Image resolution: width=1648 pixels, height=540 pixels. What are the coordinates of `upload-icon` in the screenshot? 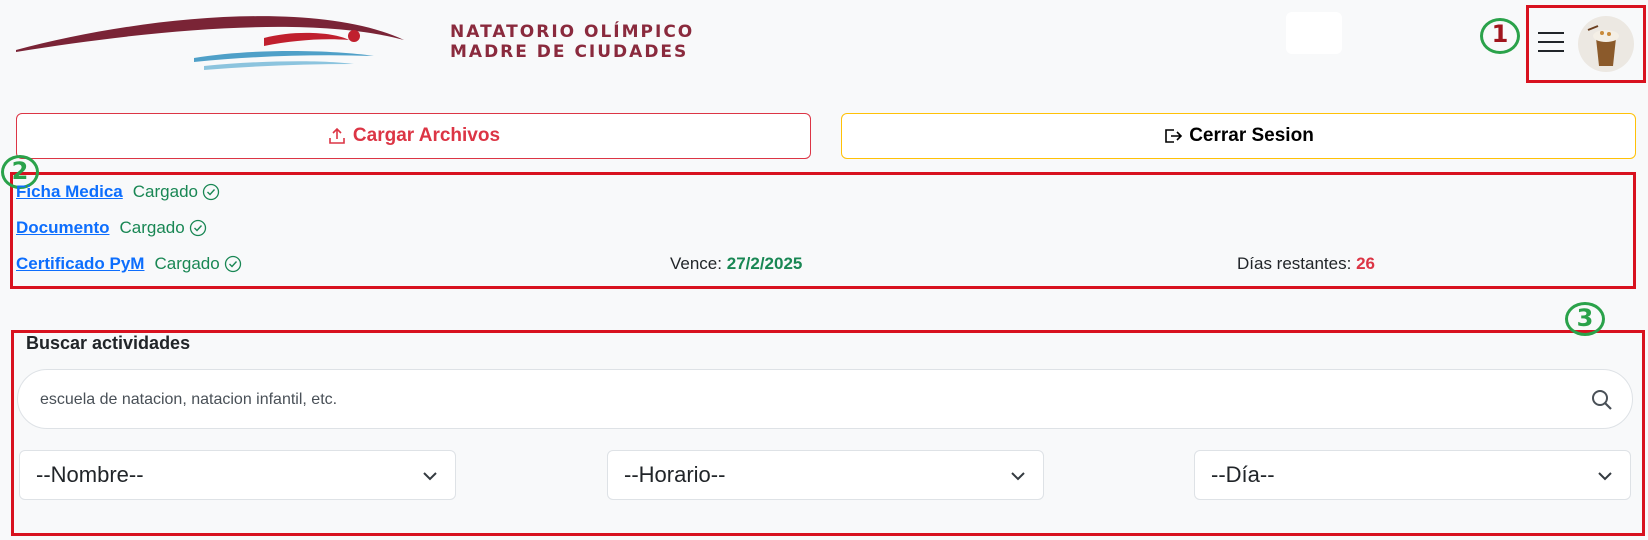 It's located at (337, 135).